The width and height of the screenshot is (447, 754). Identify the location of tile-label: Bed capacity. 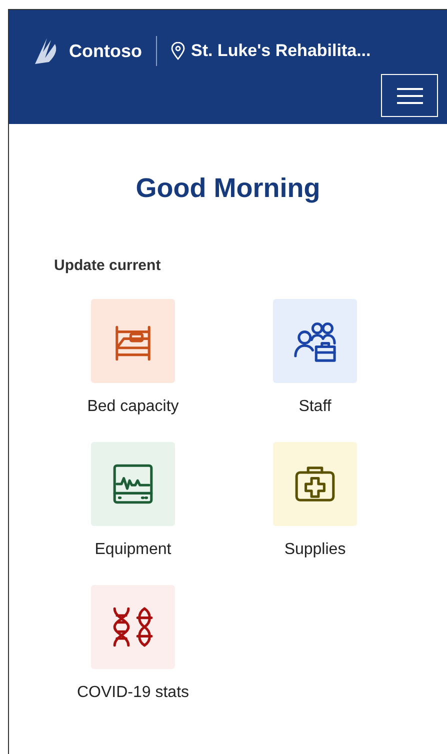
(133, 407).